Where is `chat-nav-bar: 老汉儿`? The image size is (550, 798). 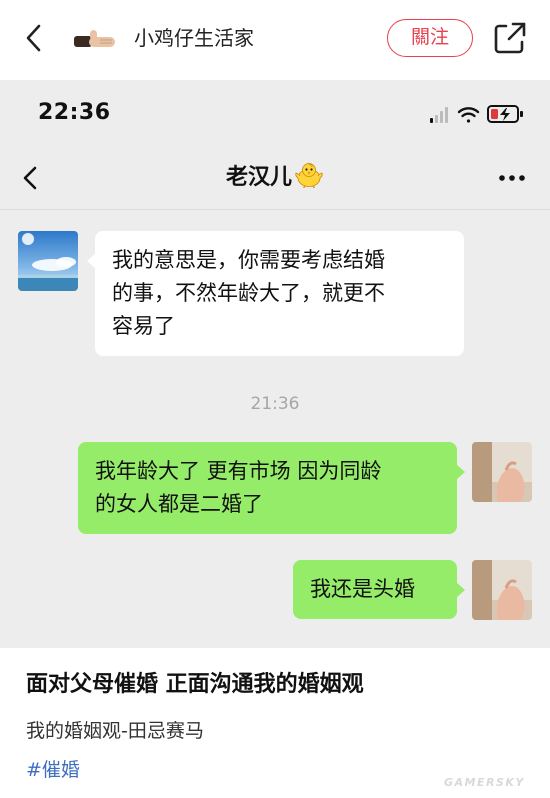 chat-nav-bar: 老汉儿 is located at coordinates (275, 178).